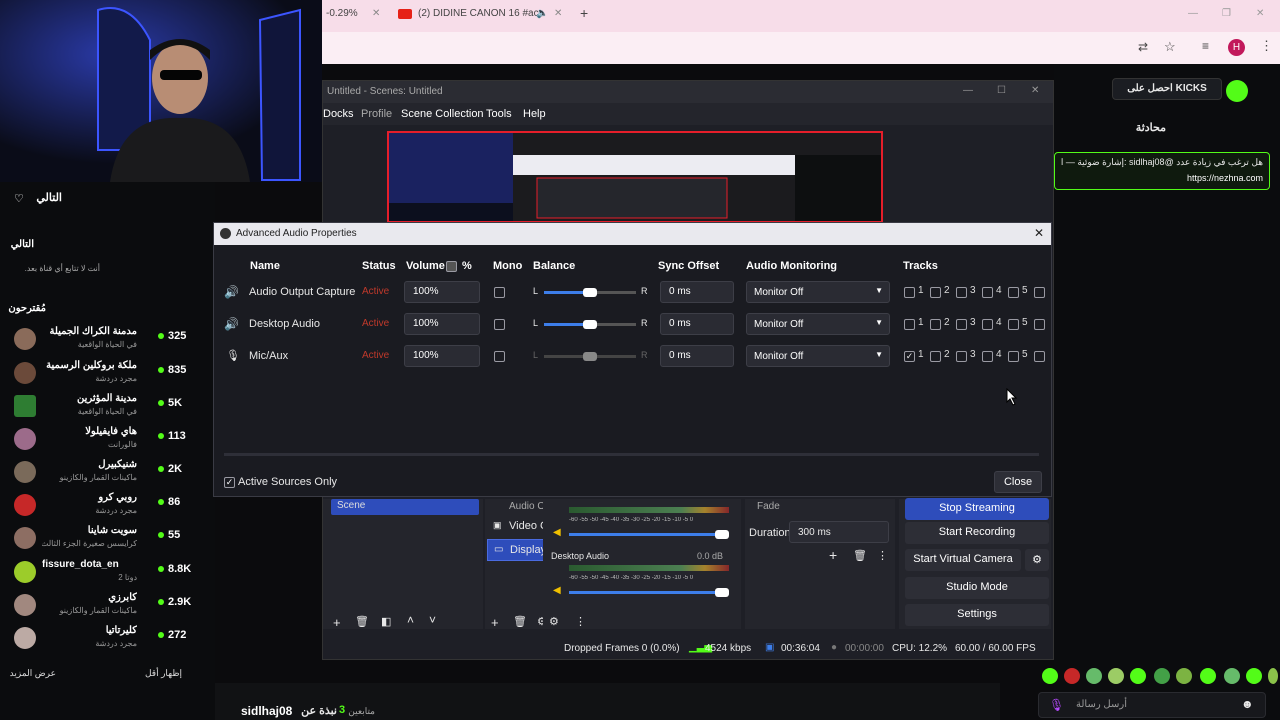 The image size is (1280, 720). I want to click on stop-streaming-button: Stop Streaming, so click(977, 509).